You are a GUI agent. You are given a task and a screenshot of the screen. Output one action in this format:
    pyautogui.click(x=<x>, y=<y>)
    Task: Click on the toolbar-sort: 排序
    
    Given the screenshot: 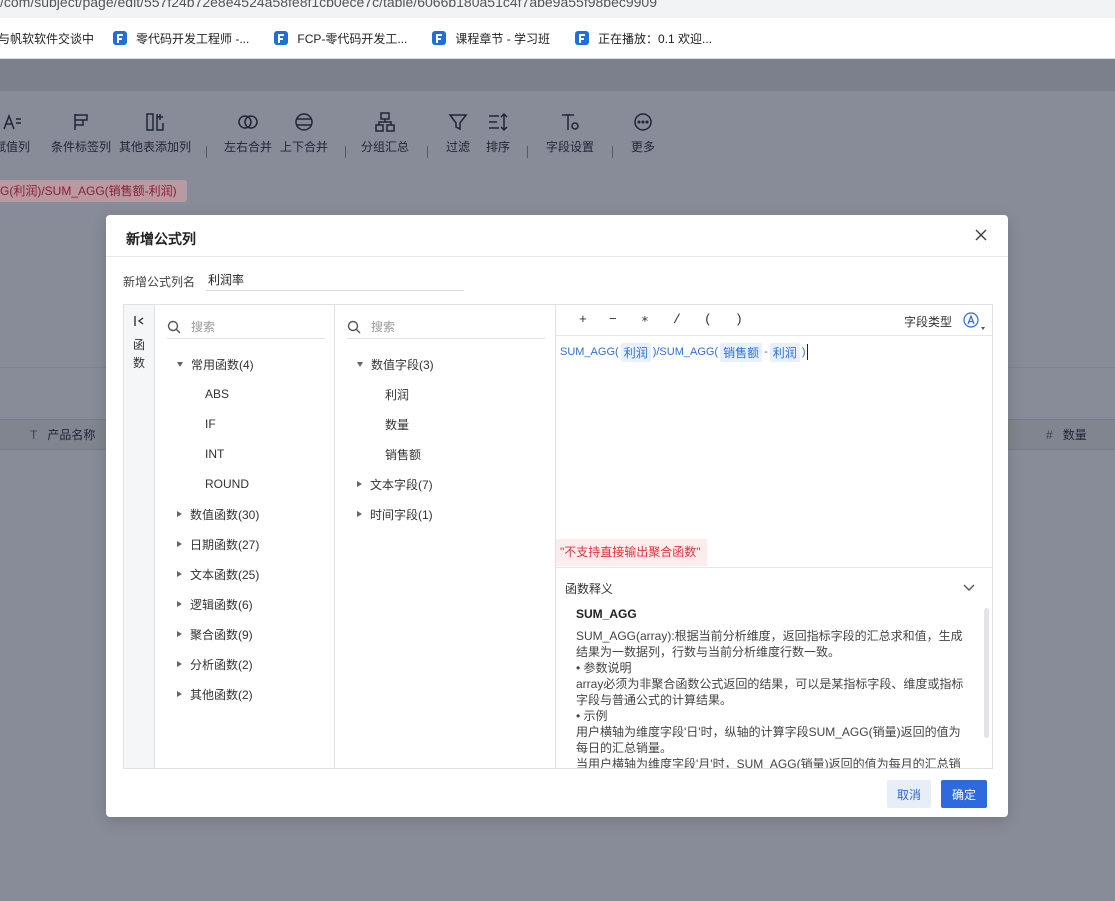 What is the action you would take?
    pyautogui.click(x=498, y=133)
    